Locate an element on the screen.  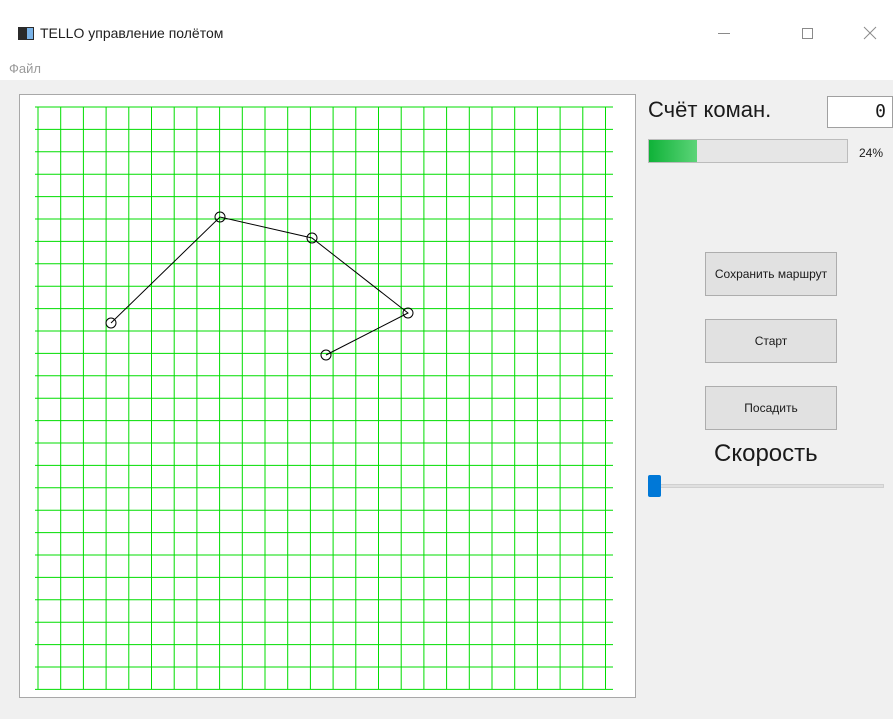
maximize-button is located at coordinates (807, 33).